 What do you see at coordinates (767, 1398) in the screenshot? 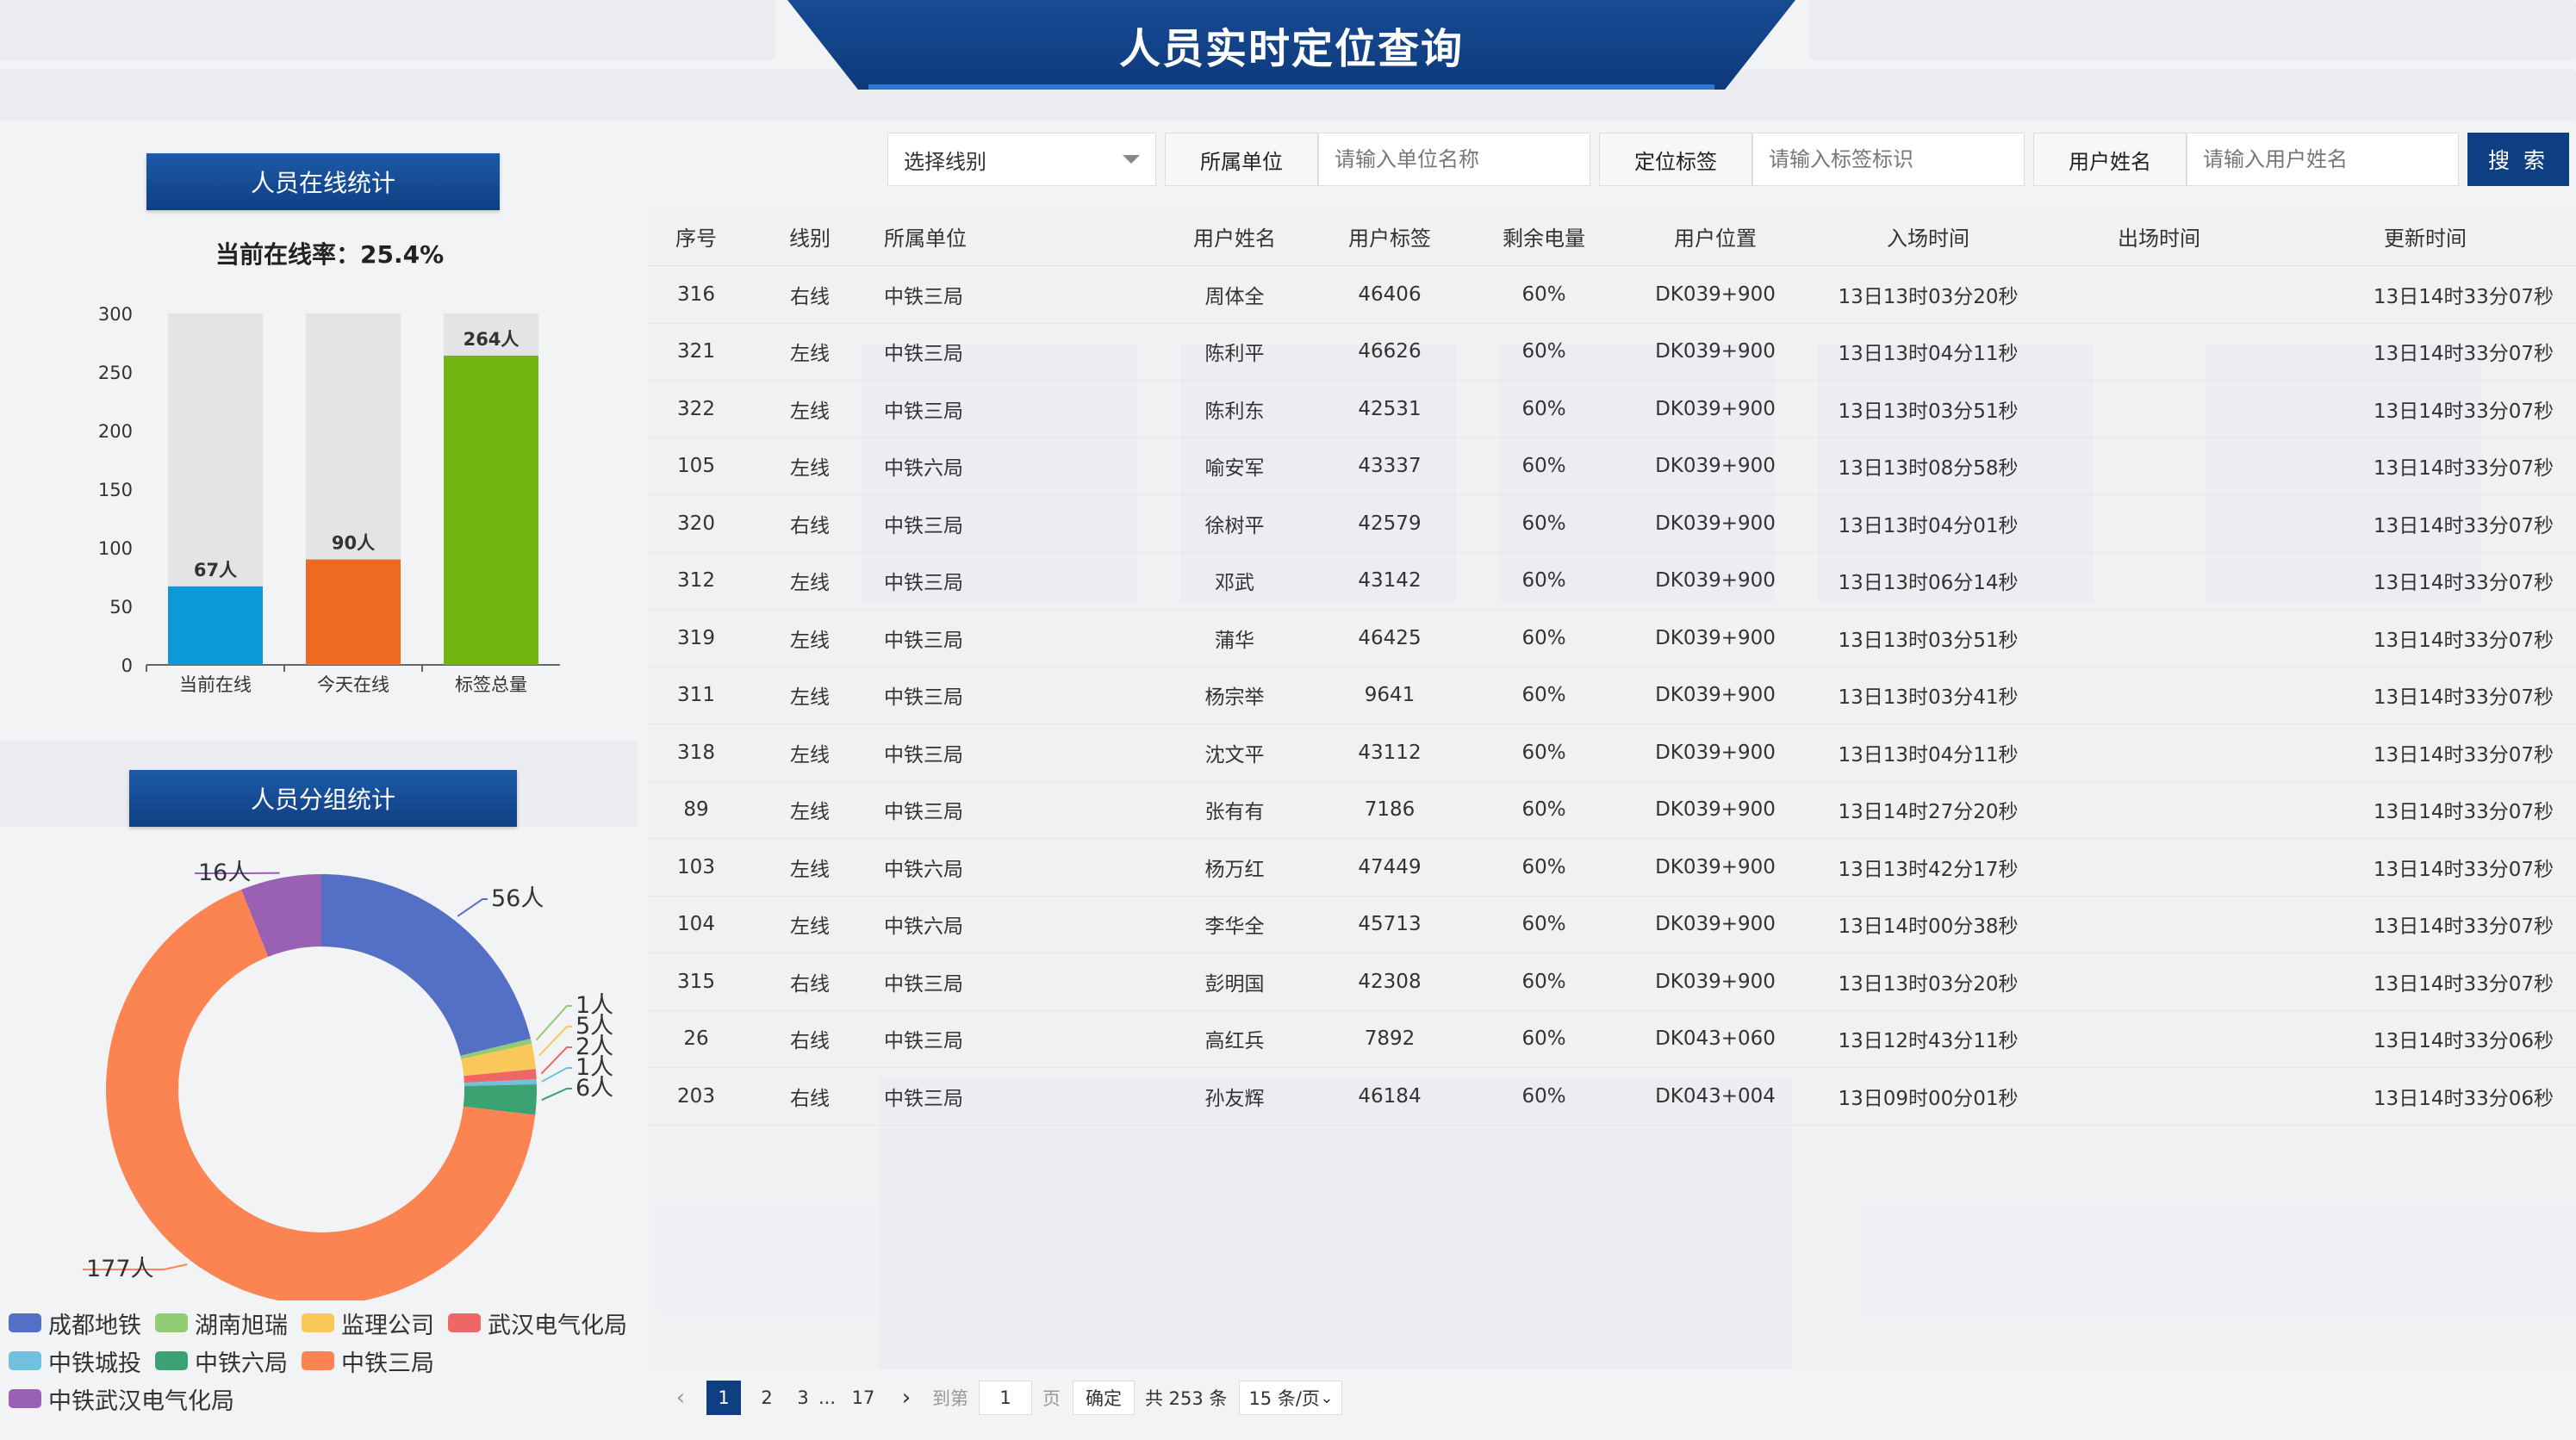
I see `page-2: 2` at bounding box center [767, 1398].